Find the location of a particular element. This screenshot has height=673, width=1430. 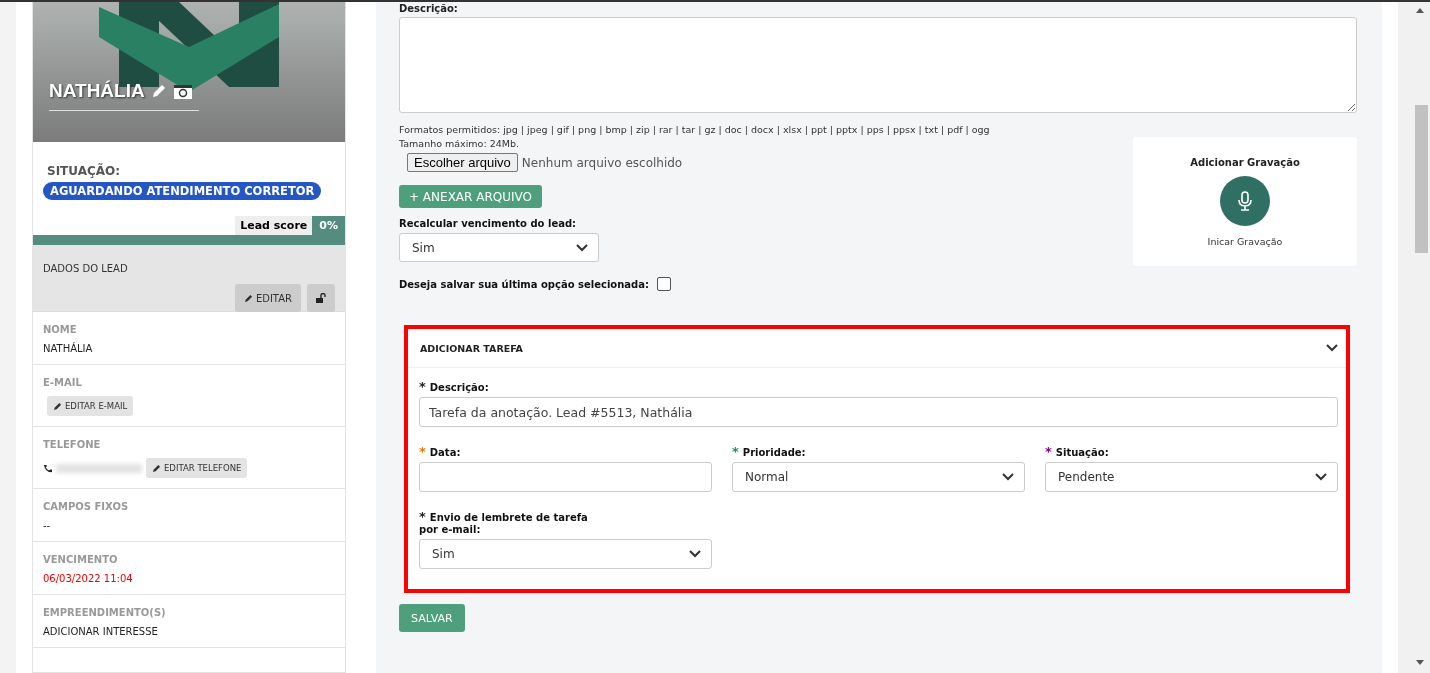

microphone-icon is located at coordinates (1245, 201).